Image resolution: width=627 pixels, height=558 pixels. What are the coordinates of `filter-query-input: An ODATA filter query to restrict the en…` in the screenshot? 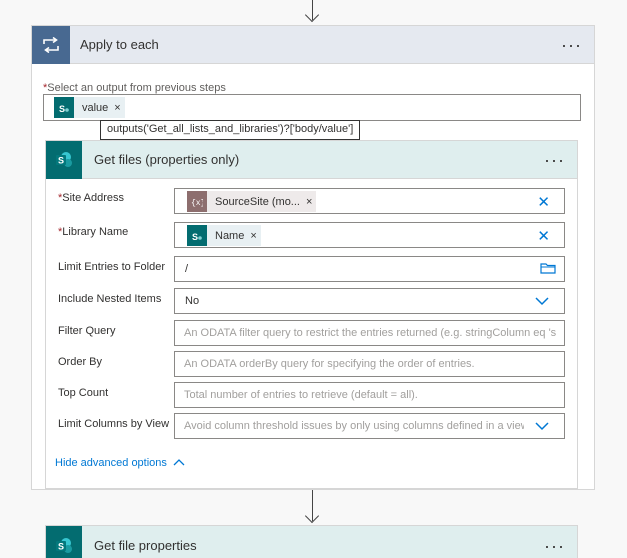 It's located at (369, 333).